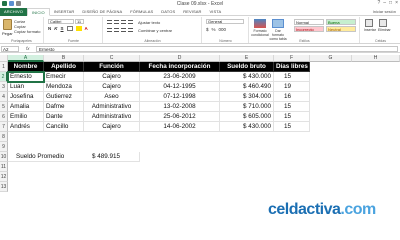 The height and width of the screenshot is (240, 400). What do you see at coordinates (247, 107) in the screenshot?
I see `table-cell: $ 710.000` at bounding box center [247, 107].